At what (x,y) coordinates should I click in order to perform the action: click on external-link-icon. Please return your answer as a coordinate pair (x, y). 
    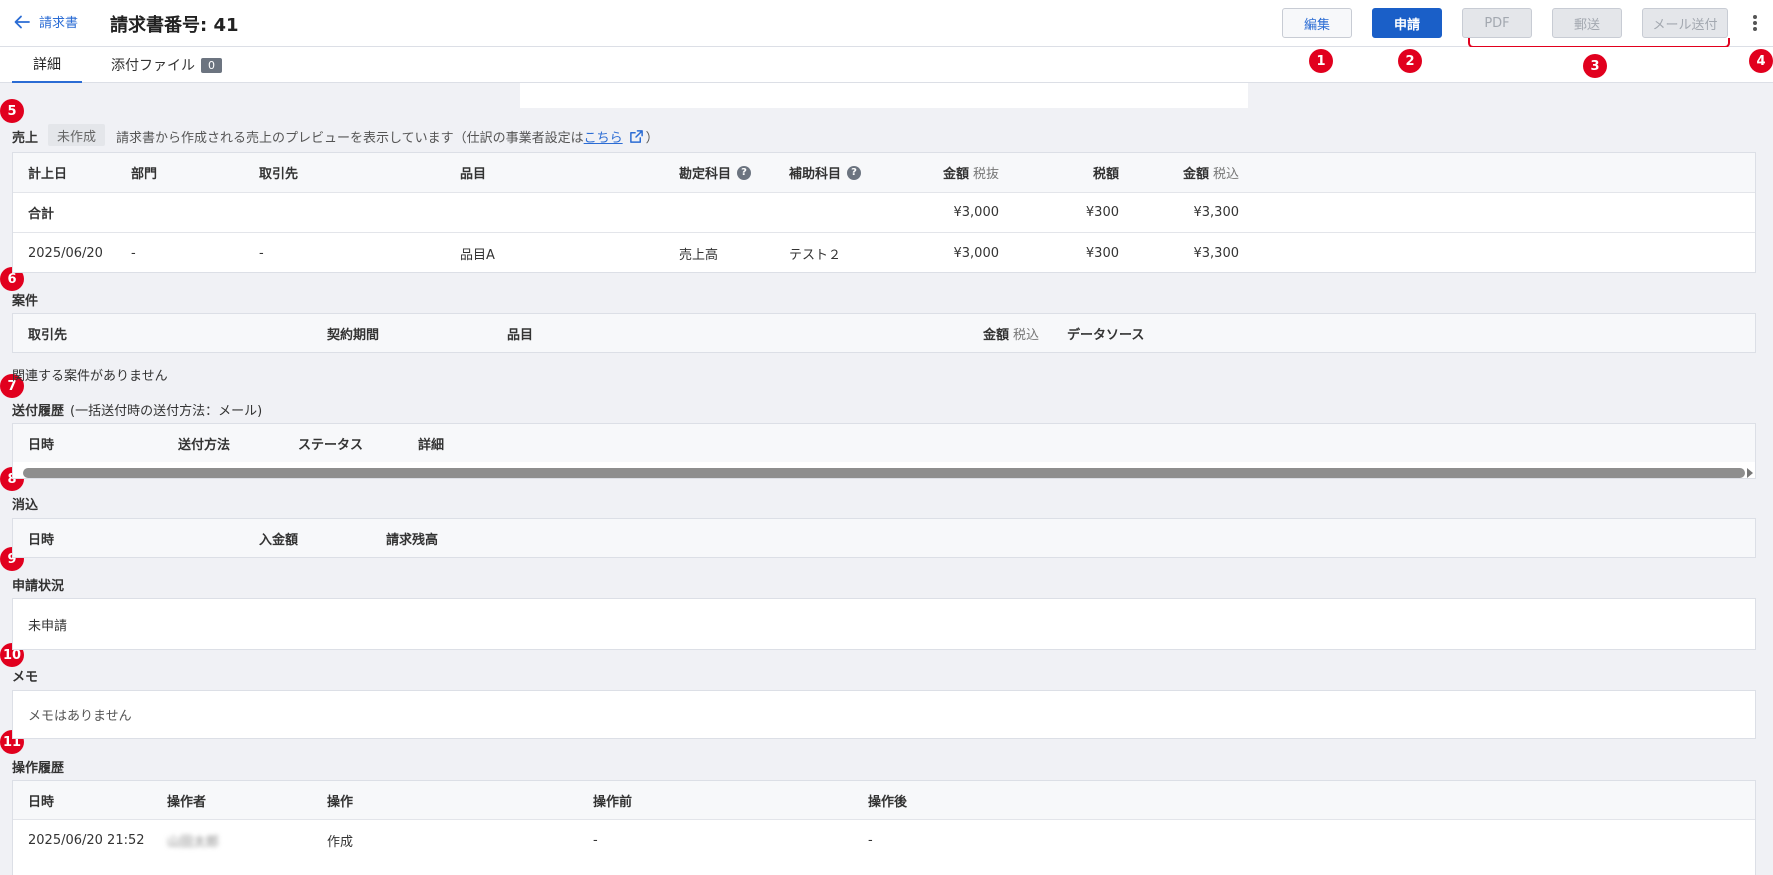
    Looking at the image, I should click on (636, 136).